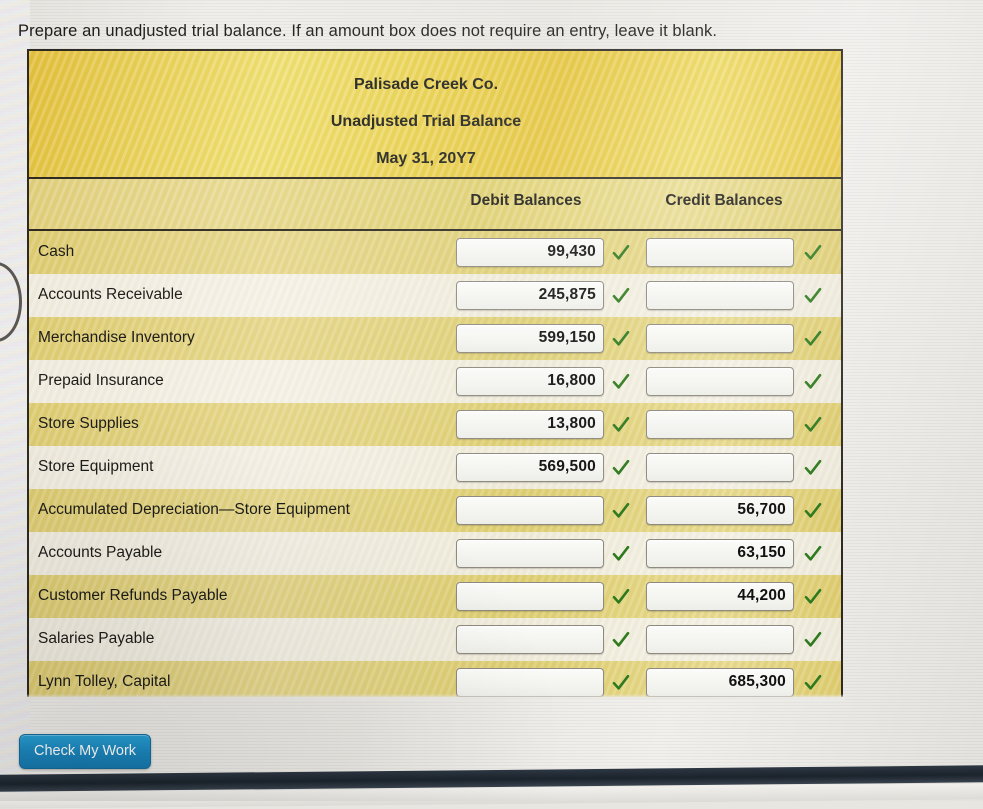  Describe the element at coordinates (133, 595) in the screenshot. I see `account-name: Customer Refunds Payable` at that location.